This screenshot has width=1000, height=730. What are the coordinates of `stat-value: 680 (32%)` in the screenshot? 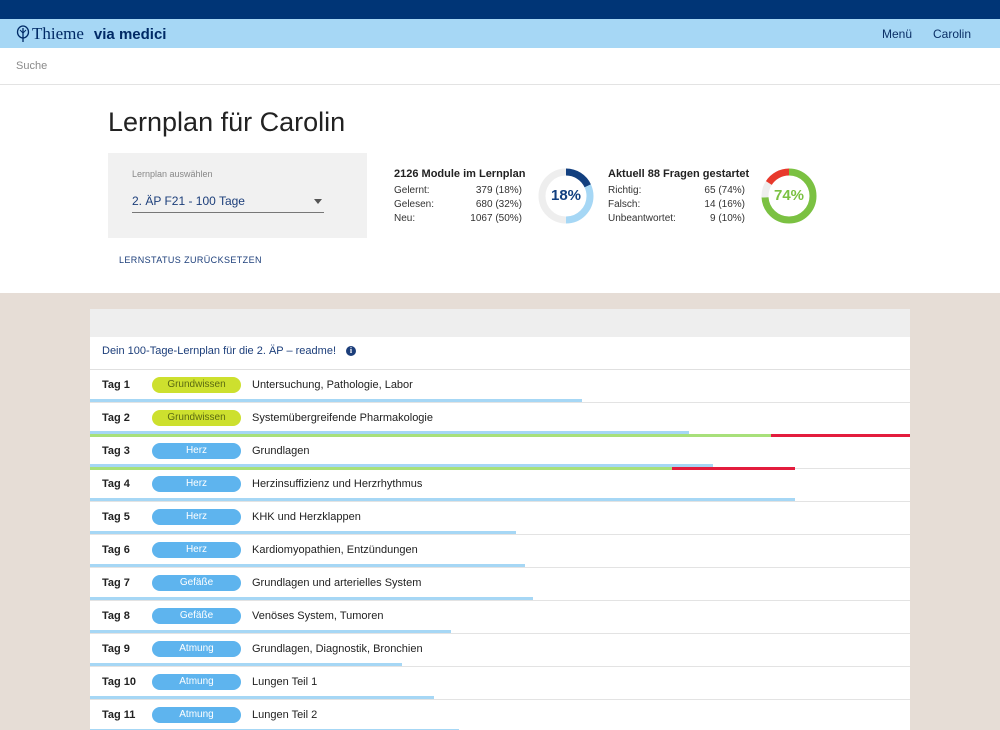 It's located at (498, 204).